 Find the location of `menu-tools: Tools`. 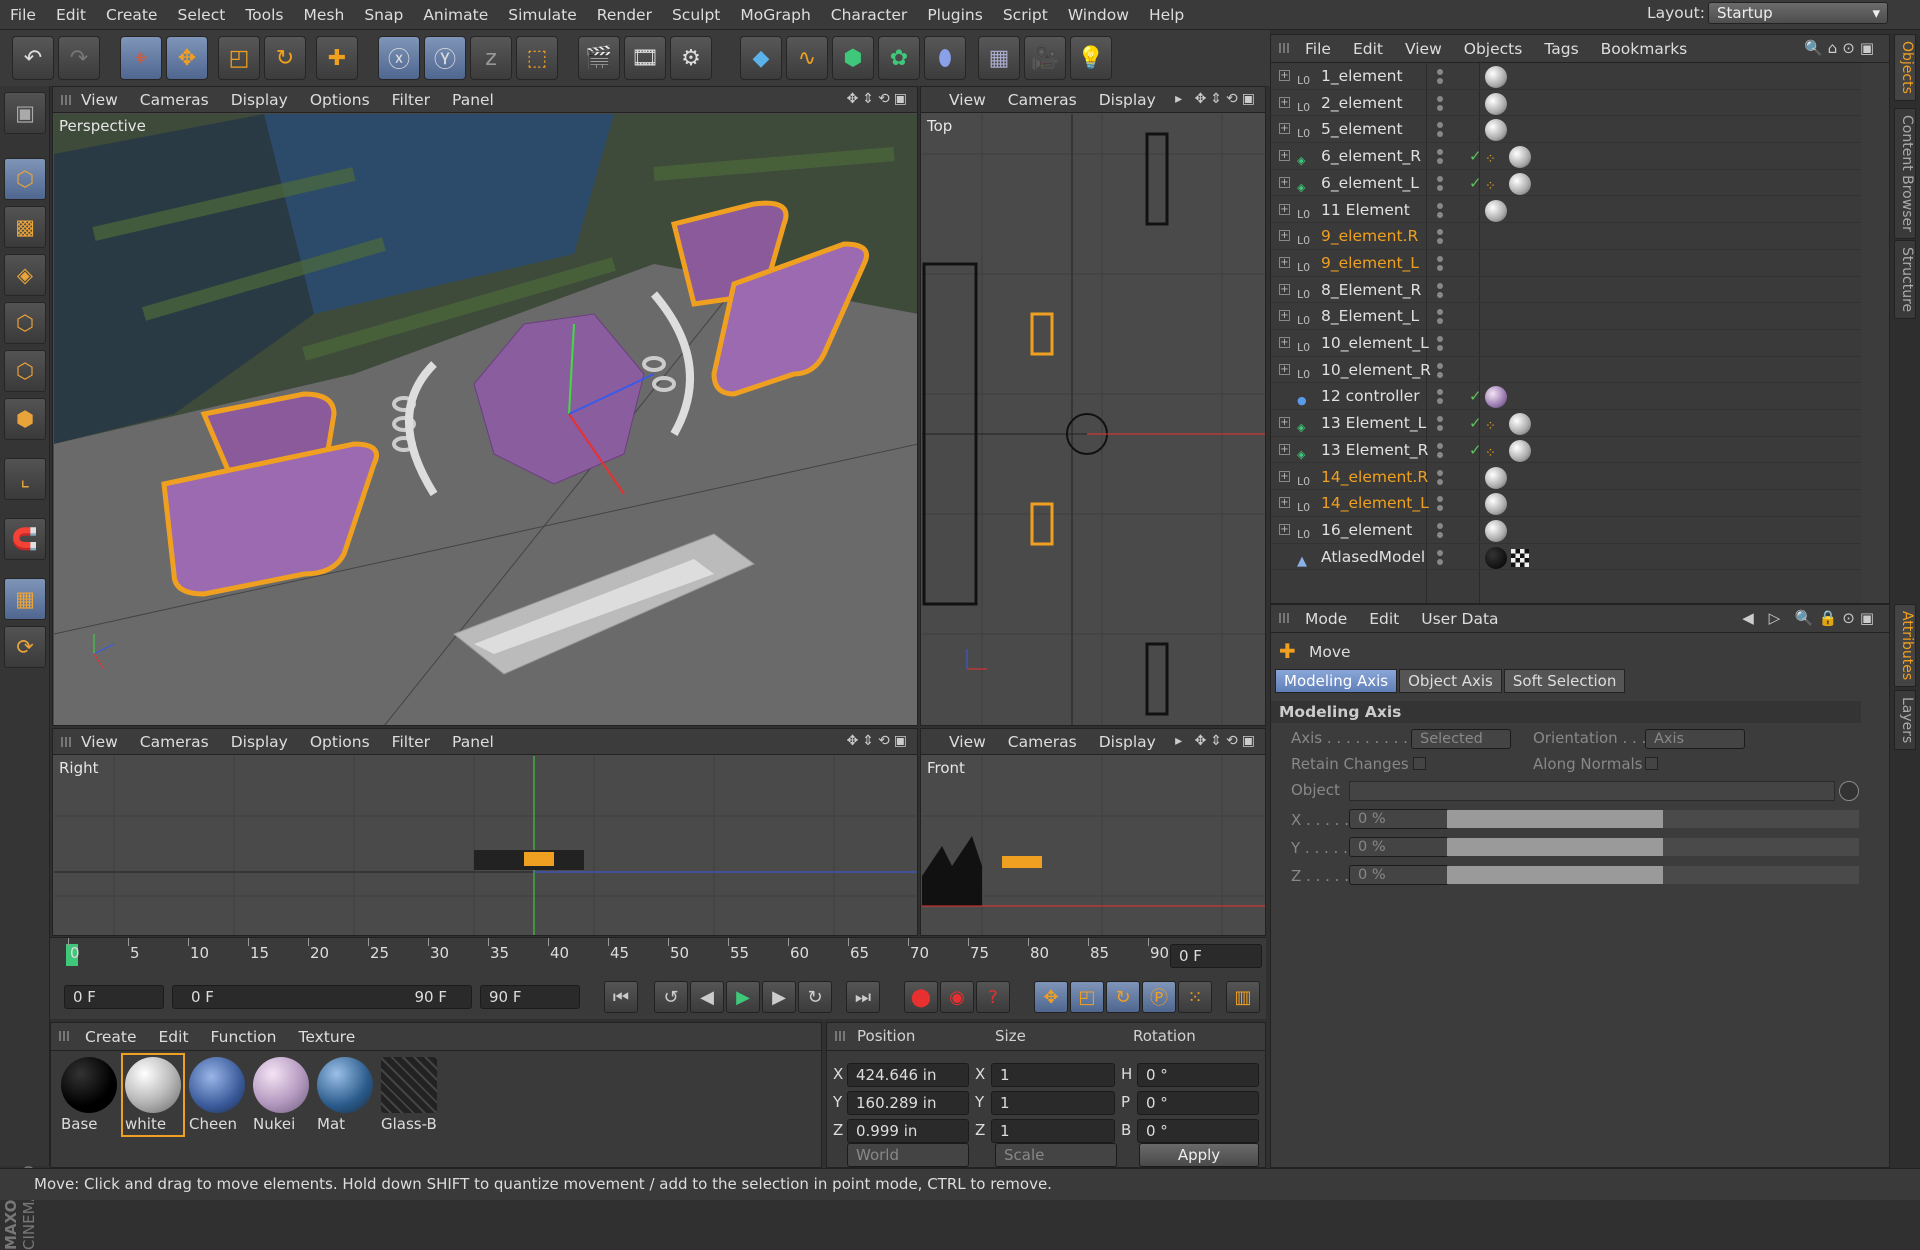

menu-tools: Tools is located at coordinates (264, 15).